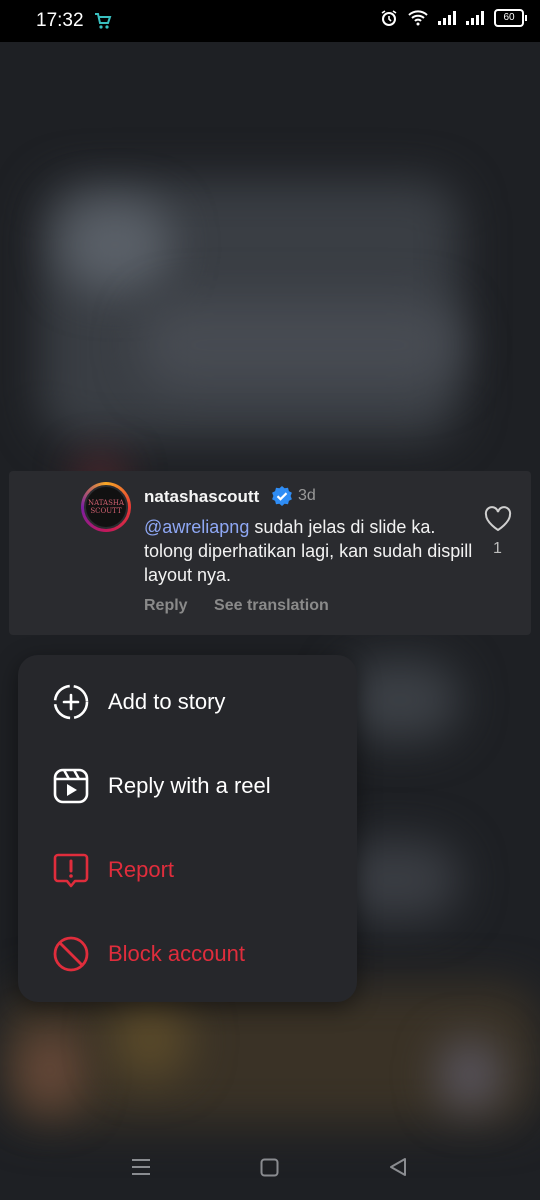  I want to click on reply-button: Reply, so click(166, 605).